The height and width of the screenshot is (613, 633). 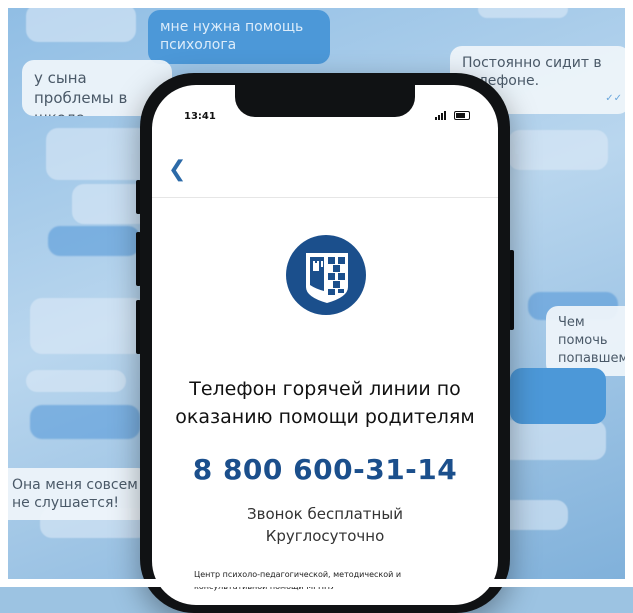 I want to click on chat-bubble-blue, so click(x=558, y=396).